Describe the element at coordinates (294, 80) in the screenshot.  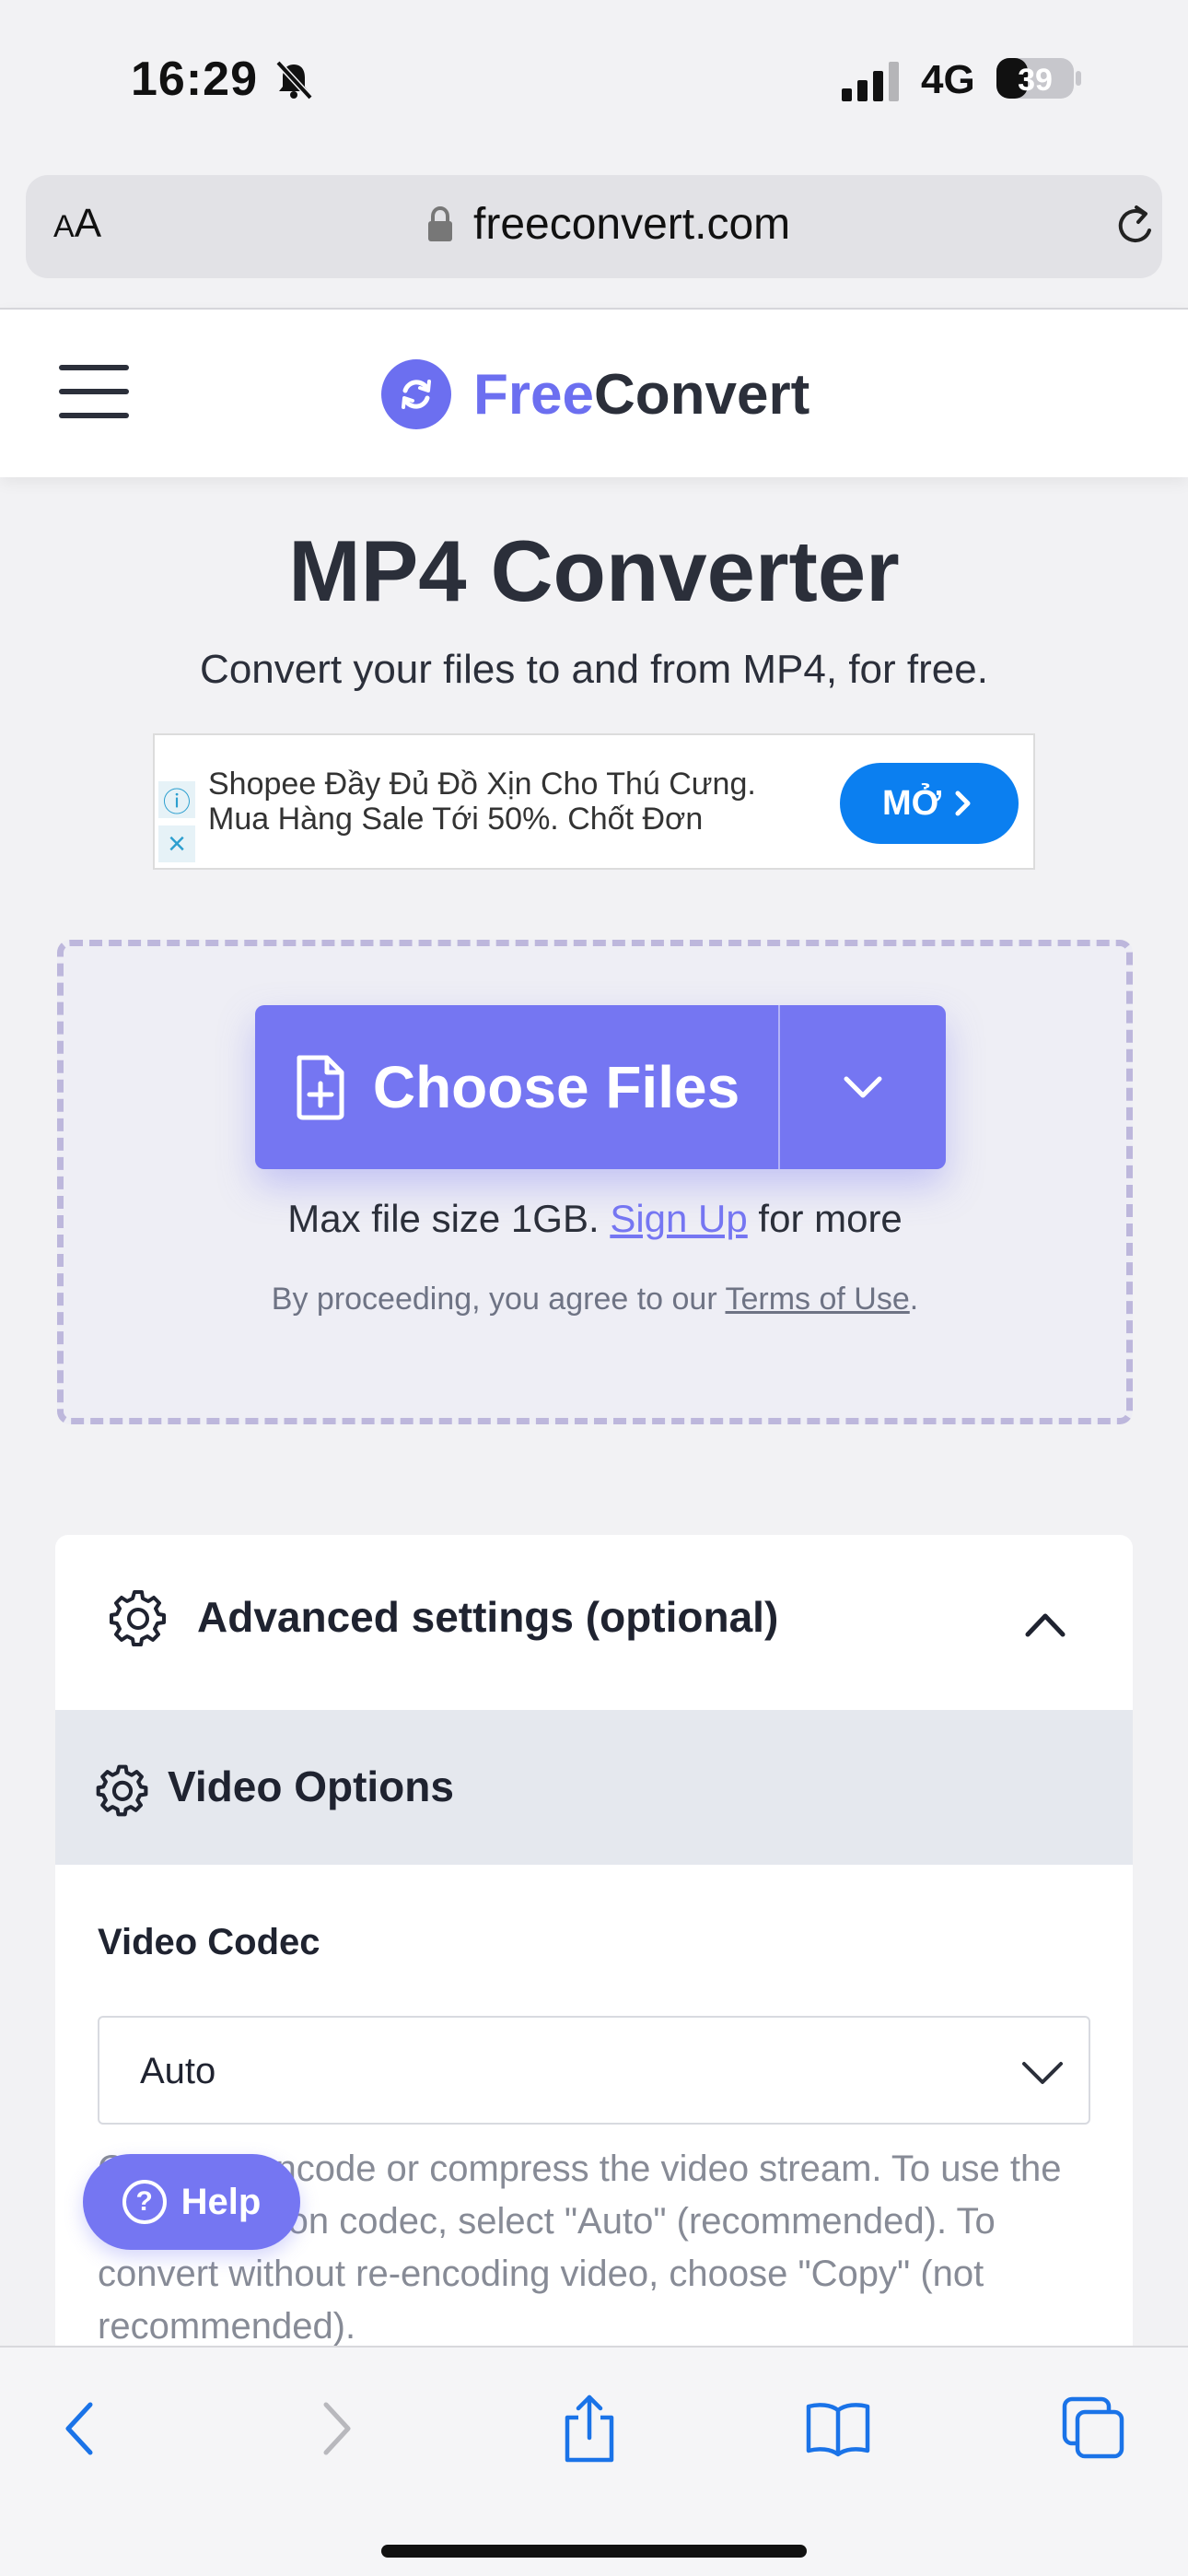
I see `bell-muted-icon` at that location.